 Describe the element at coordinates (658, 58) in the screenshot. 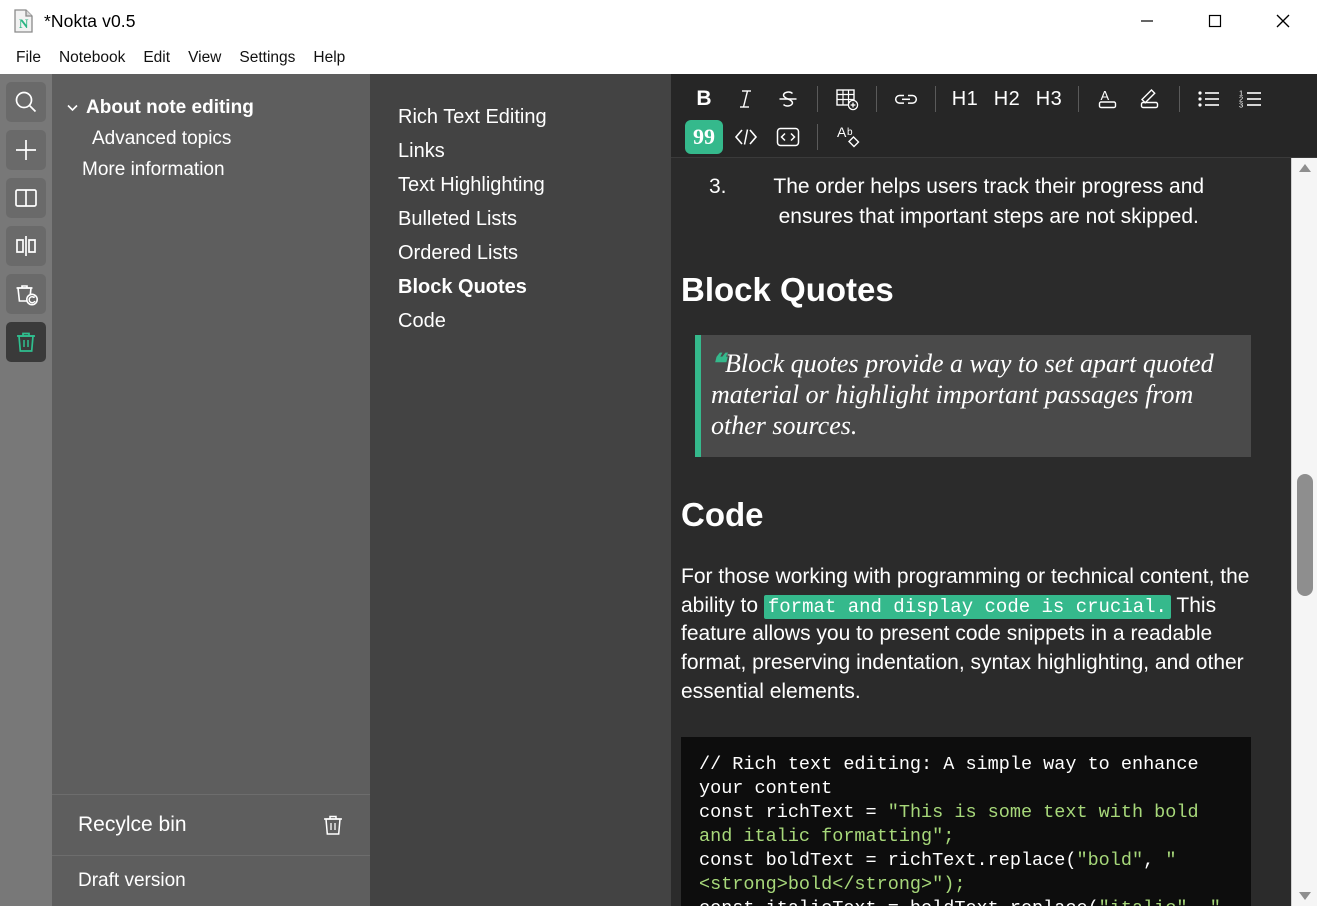

I see `menu-bar: File Notebook Edit View Settings Help` at that location.